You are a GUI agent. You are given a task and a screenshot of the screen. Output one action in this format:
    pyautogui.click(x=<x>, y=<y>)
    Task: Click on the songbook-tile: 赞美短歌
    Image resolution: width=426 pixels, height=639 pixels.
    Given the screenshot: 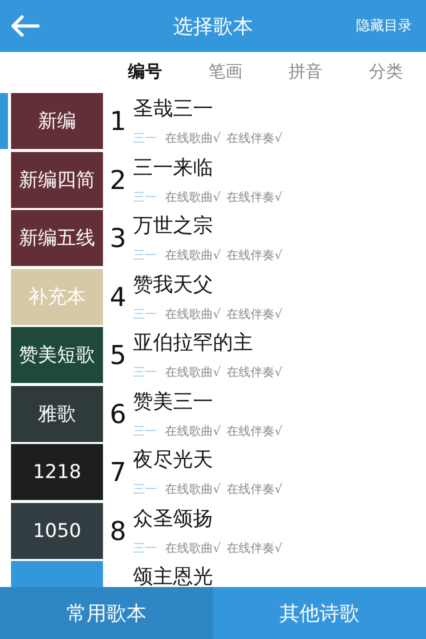 What is the action you would take?
    pyautogui.click(x=57, y=355)
    